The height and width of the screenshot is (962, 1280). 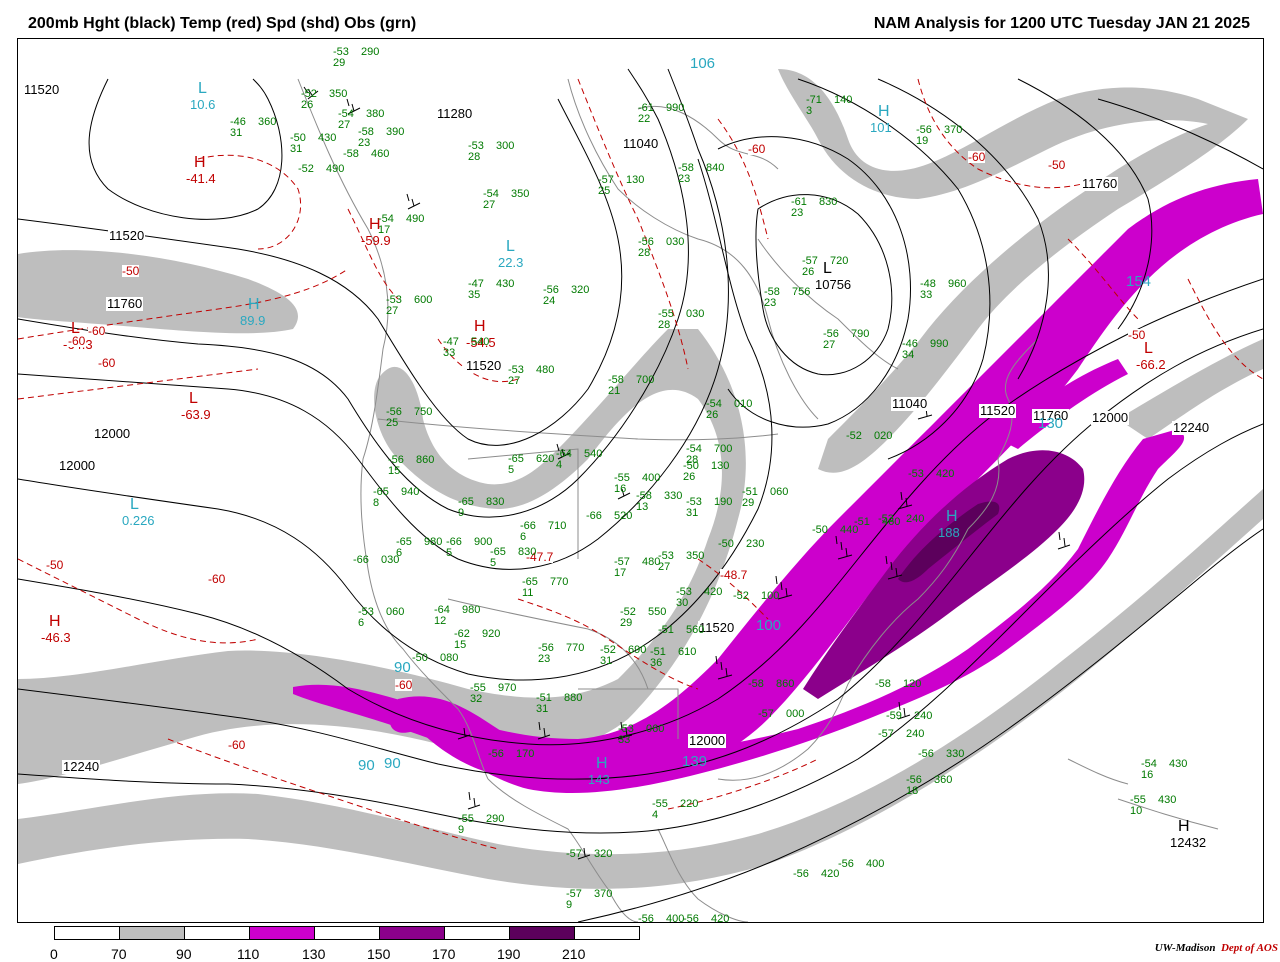 I want to click on station-height: 390, so click(x=395, y=132).